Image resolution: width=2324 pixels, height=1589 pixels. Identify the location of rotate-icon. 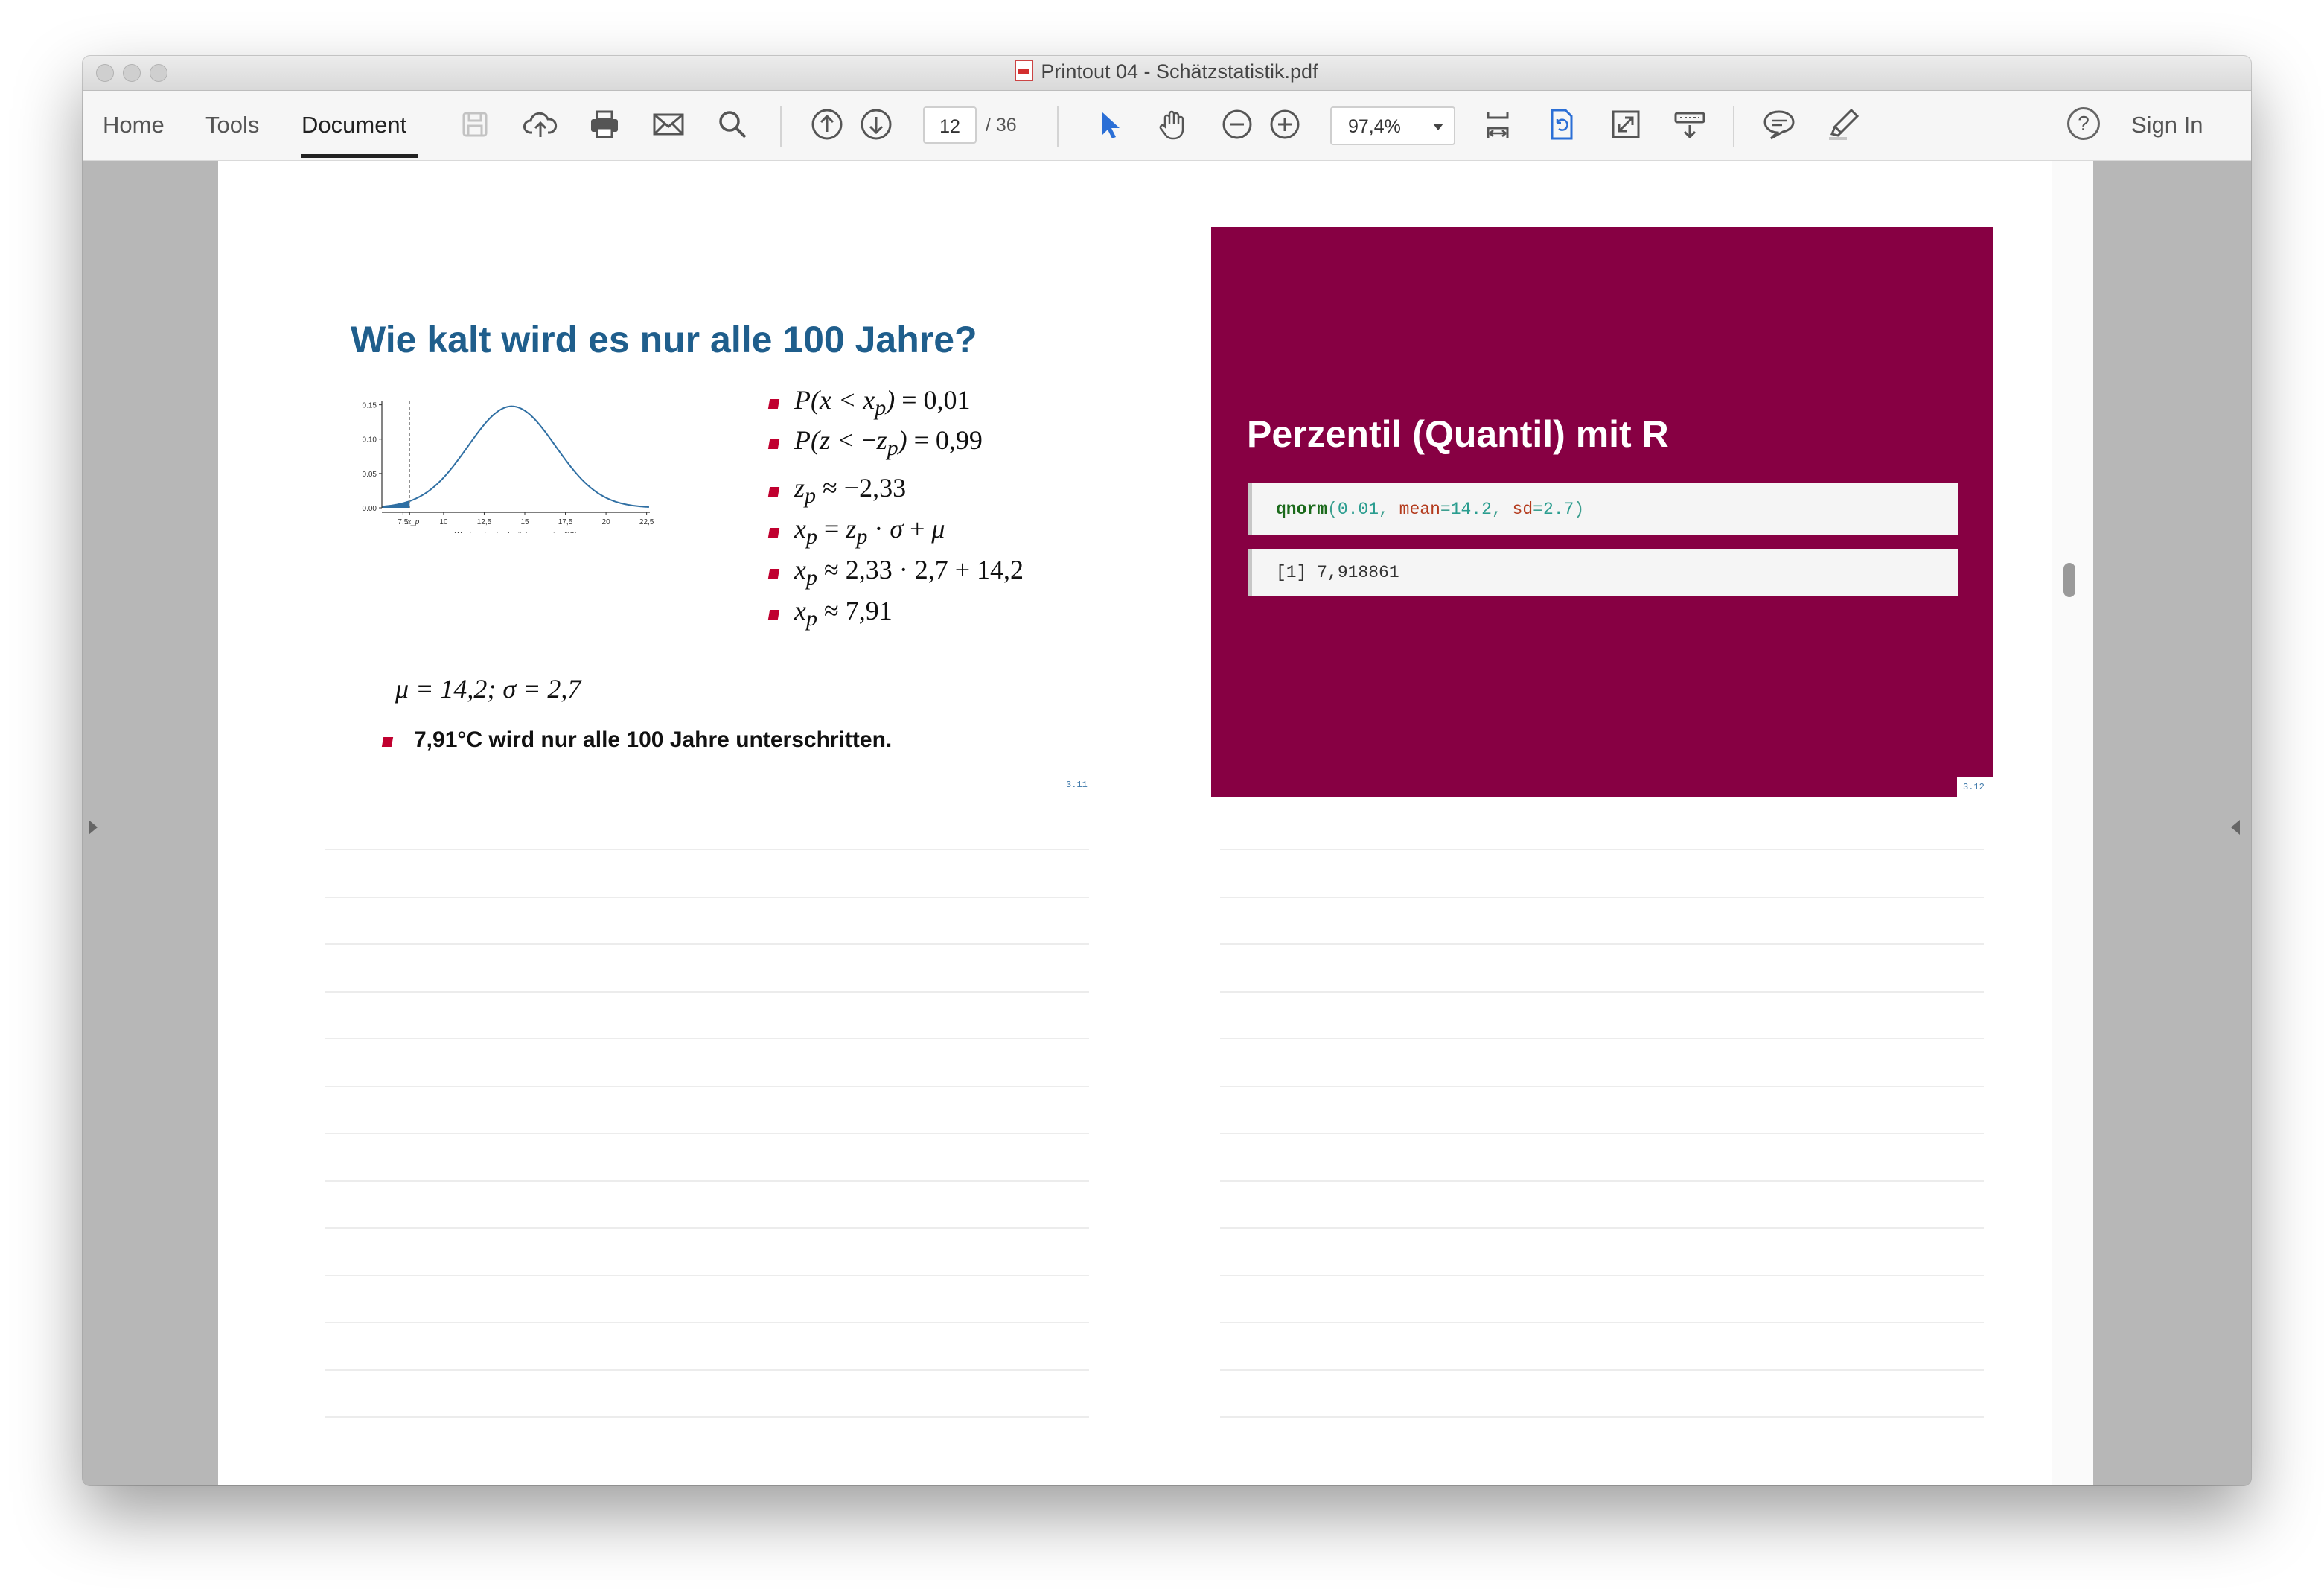
(1561, 125).